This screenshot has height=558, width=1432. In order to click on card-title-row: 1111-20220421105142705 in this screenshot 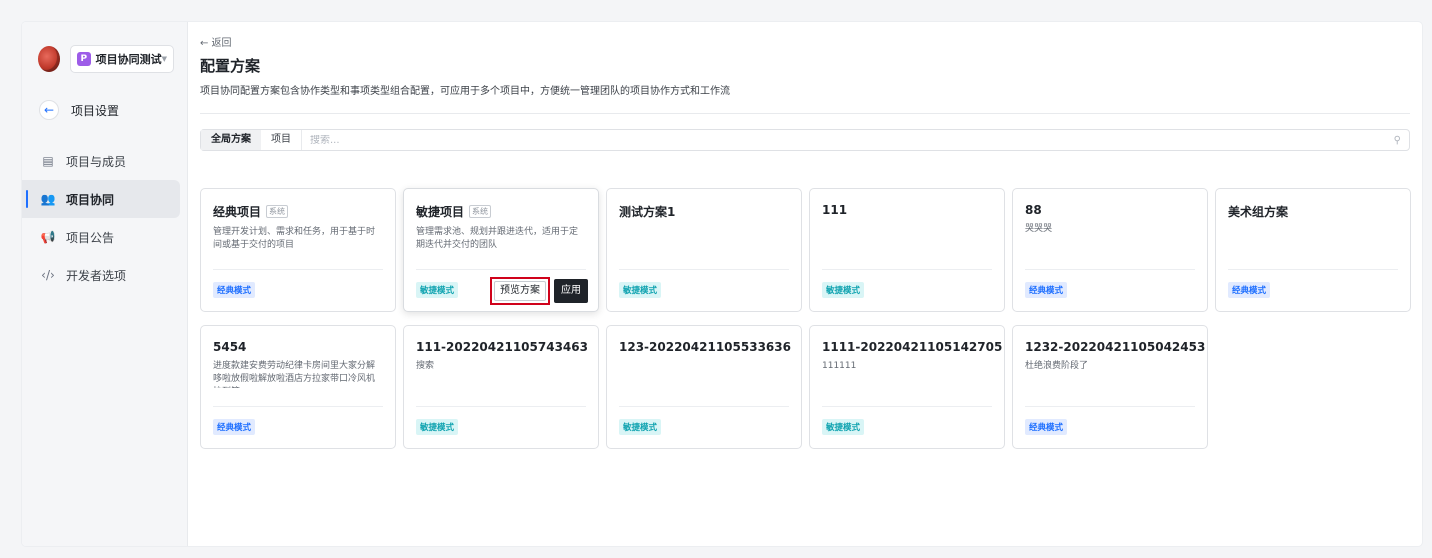, I will do `click(912, 347)`.